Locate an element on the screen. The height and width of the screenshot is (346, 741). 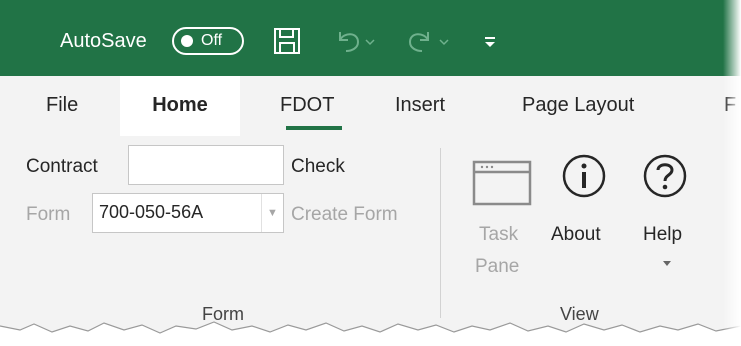
form-select: 700-050-56A ▼ is located at coordinates (188, 213).